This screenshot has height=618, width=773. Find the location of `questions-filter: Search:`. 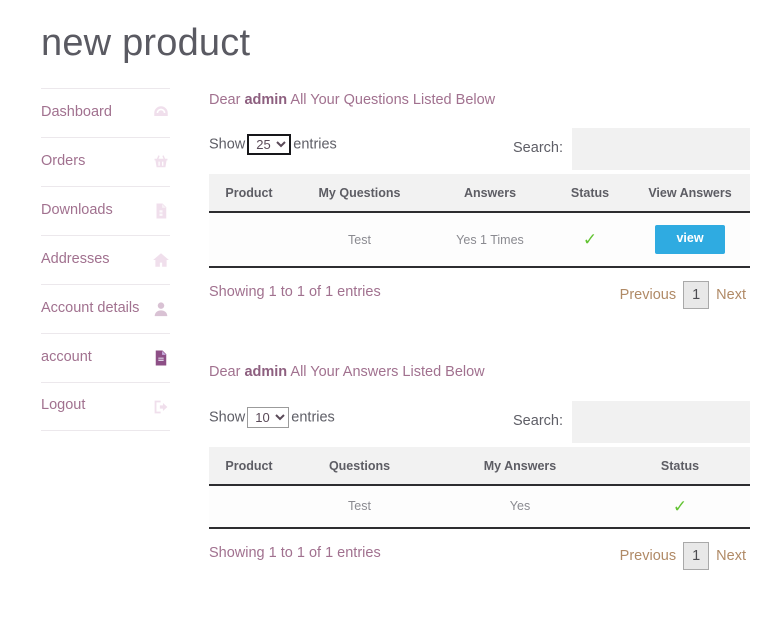

questions-filter: Search: is located at coordinates (604, 149).